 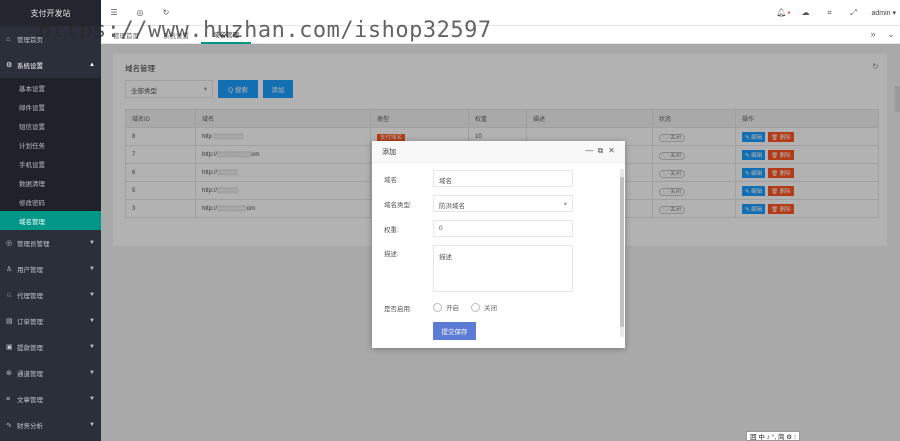 I want to click on watermark-text: https://www.huzhan.com/ishop32597, so click(x=265, y=30).